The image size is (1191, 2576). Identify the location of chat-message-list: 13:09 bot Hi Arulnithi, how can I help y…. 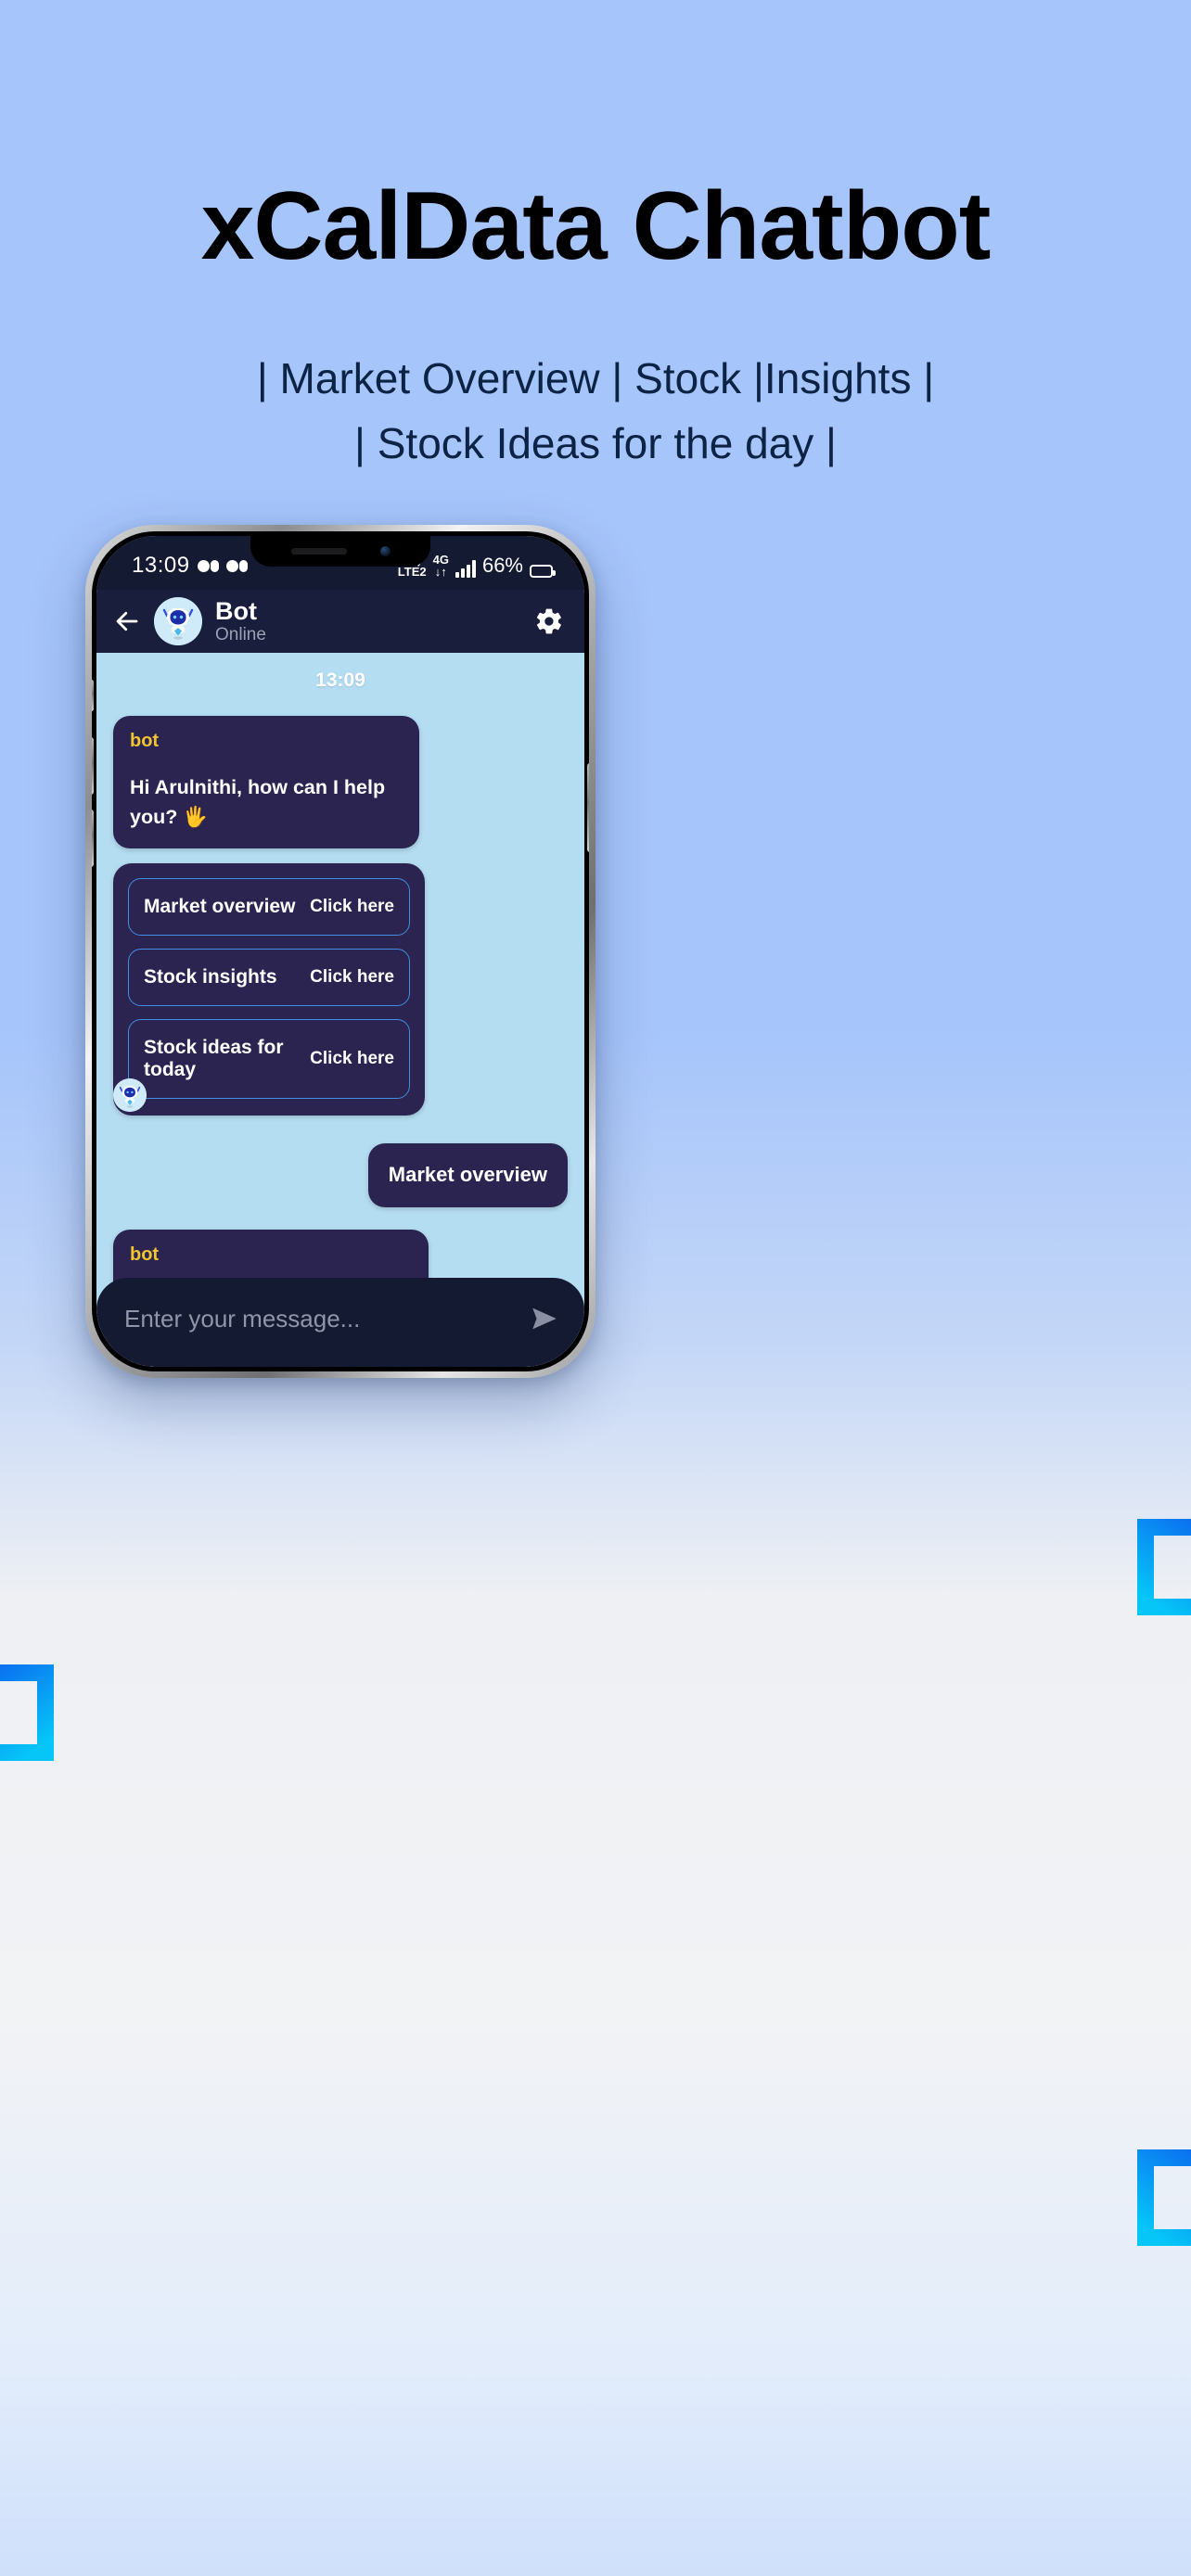
(340, 1010).